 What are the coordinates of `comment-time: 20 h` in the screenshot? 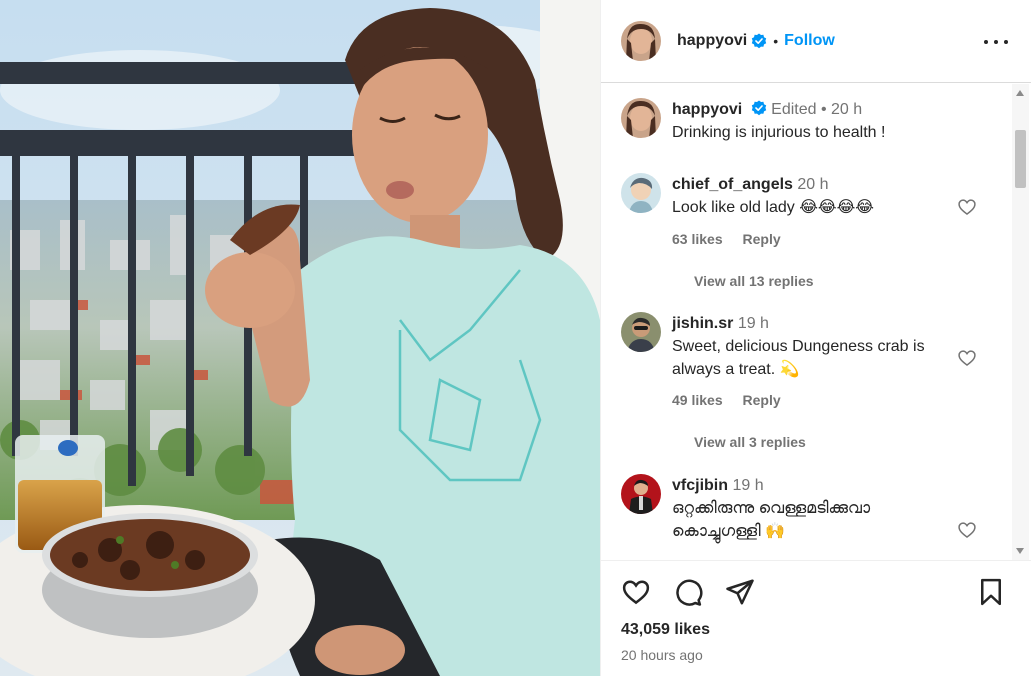 It's located at (812, 184).